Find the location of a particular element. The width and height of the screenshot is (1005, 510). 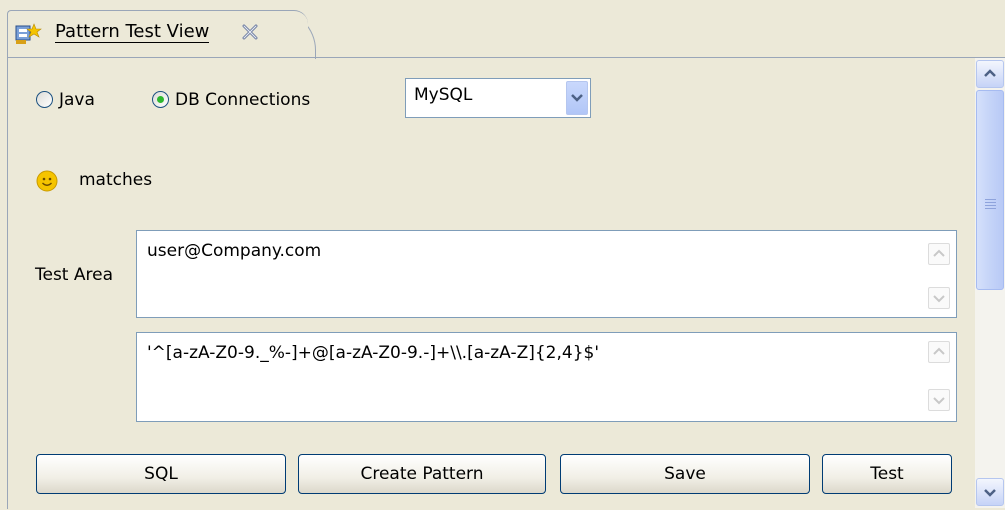

db-connections-radio-label: DB Connections is located at coordinates (242, 100).